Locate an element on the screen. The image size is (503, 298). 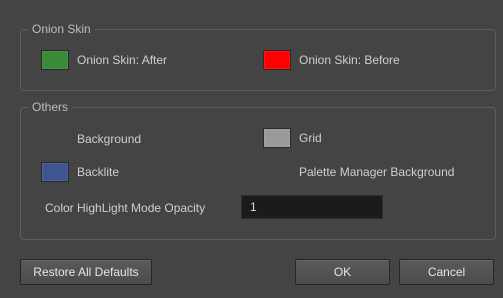
others-group-title: Others is located at coordinates (50, 107).